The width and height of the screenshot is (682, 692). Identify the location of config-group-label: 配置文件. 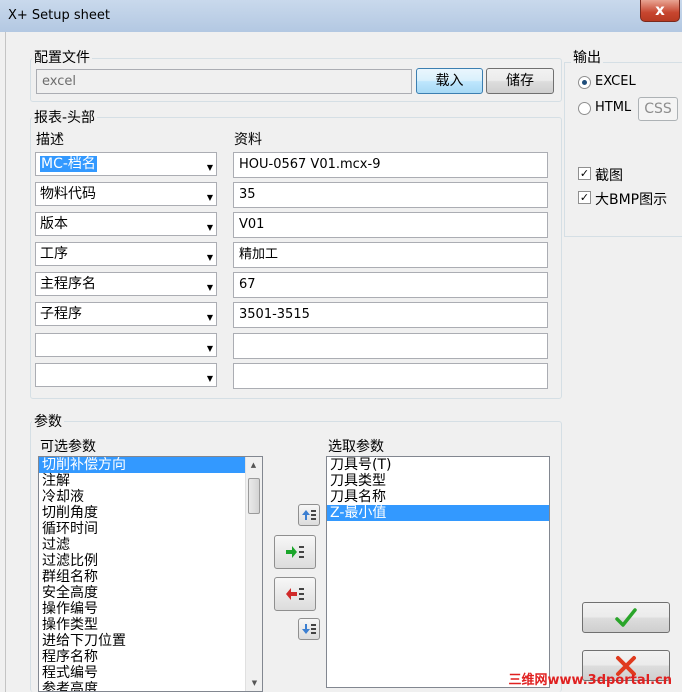
(62, 57).